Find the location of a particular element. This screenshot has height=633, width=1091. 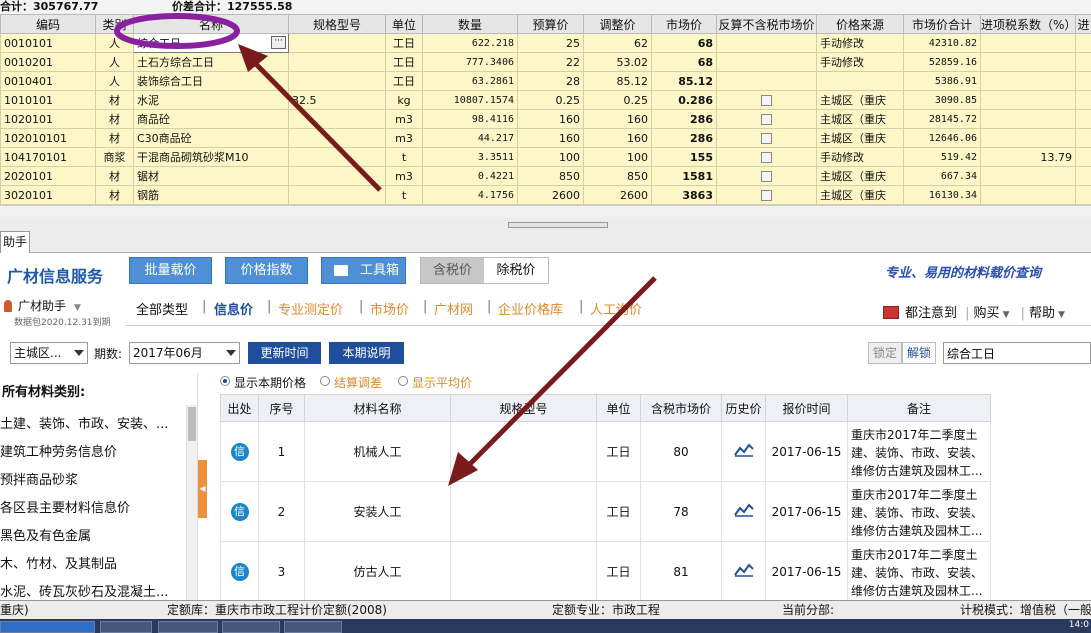

grid-cell-qty: 10807.1574 is located at coordinates (470, 100).